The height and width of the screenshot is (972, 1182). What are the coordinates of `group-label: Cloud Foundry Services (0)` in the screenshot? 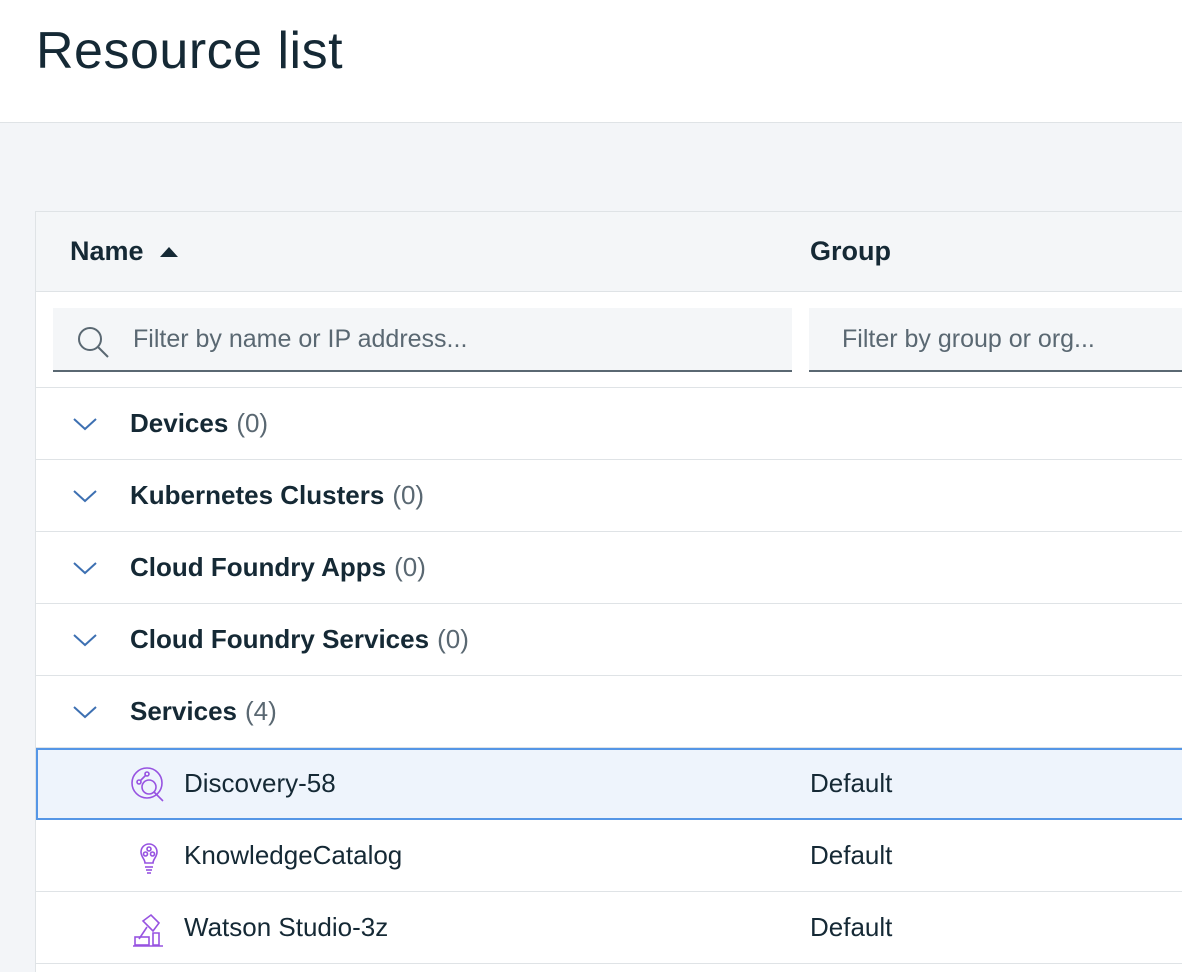 It's located at (299, 639).